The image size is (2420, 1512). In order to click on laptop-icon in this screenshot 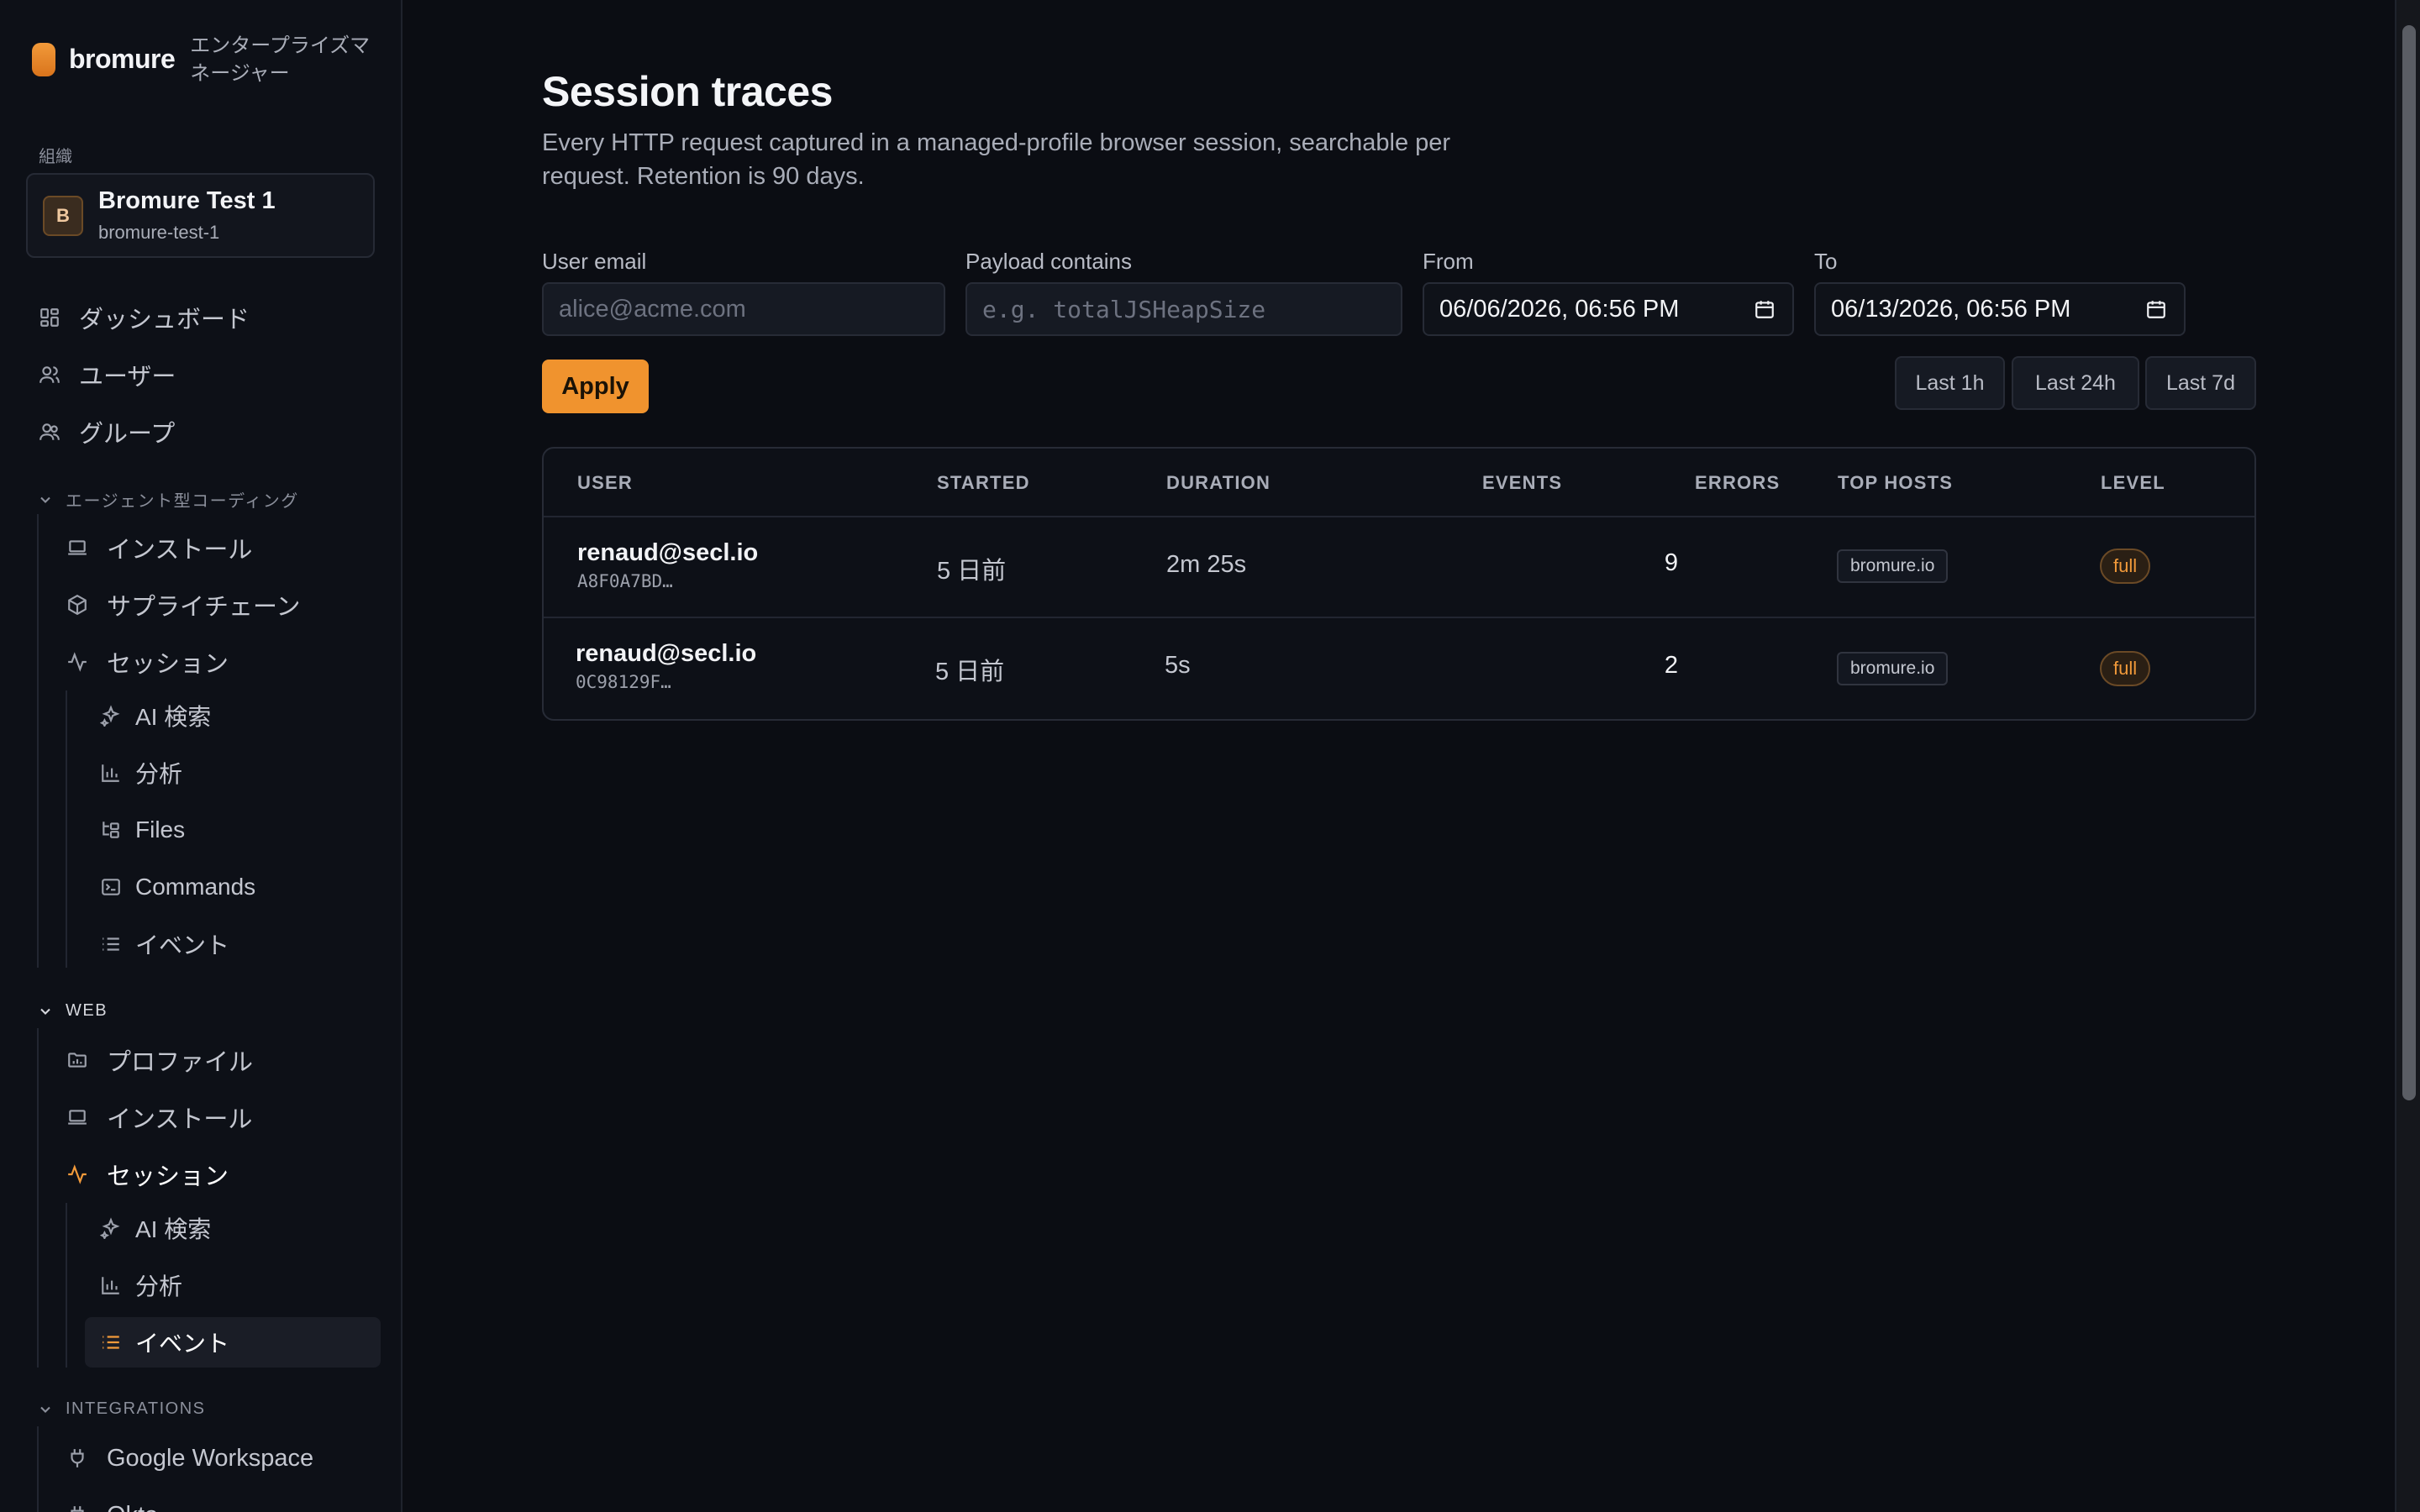, I will do `click(77, 1117)`.